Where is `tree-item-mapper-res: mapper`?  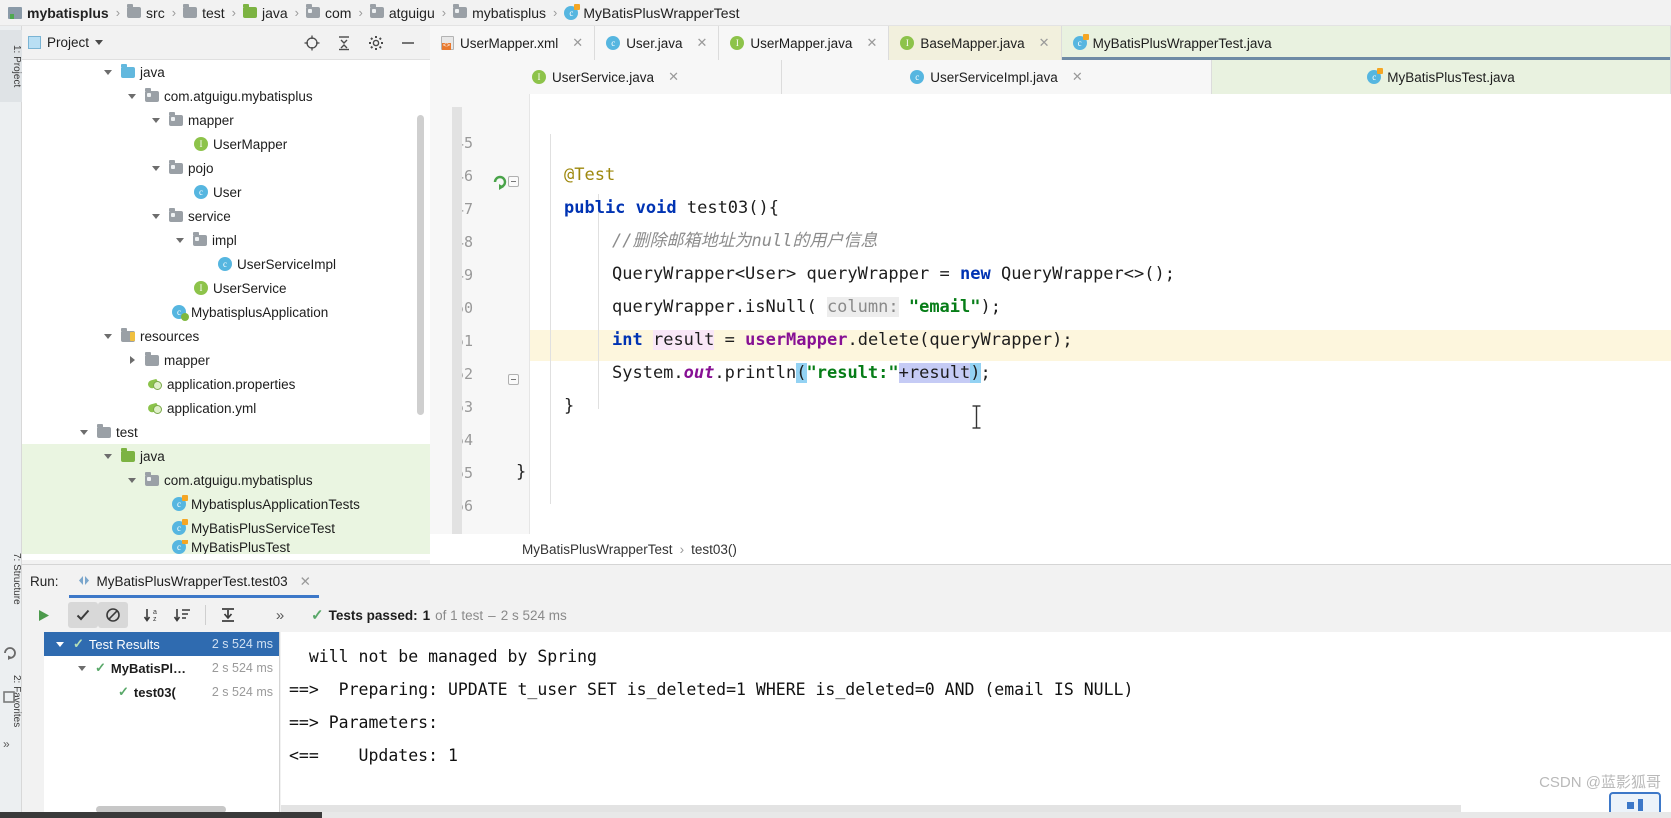
tree-item-mapper-res: mapper is located at coordinates (226, 360).